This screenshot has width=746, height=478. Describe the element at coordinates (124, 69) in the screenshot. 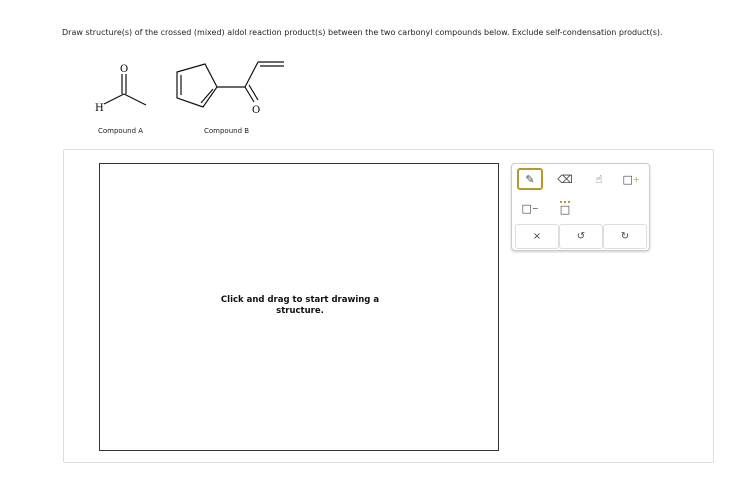

I see `atom-o-a: O` at that location.